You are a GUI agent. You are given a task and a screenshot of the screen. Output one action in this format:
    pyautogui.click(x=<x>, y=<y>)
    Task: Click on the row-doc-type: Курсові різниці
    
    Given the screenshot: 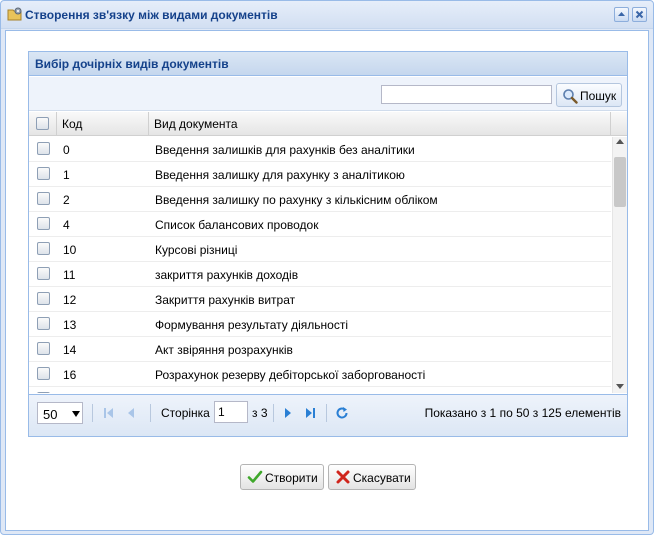 What is the action you would take?
    pyautogui.click(x=196, y=250)
    